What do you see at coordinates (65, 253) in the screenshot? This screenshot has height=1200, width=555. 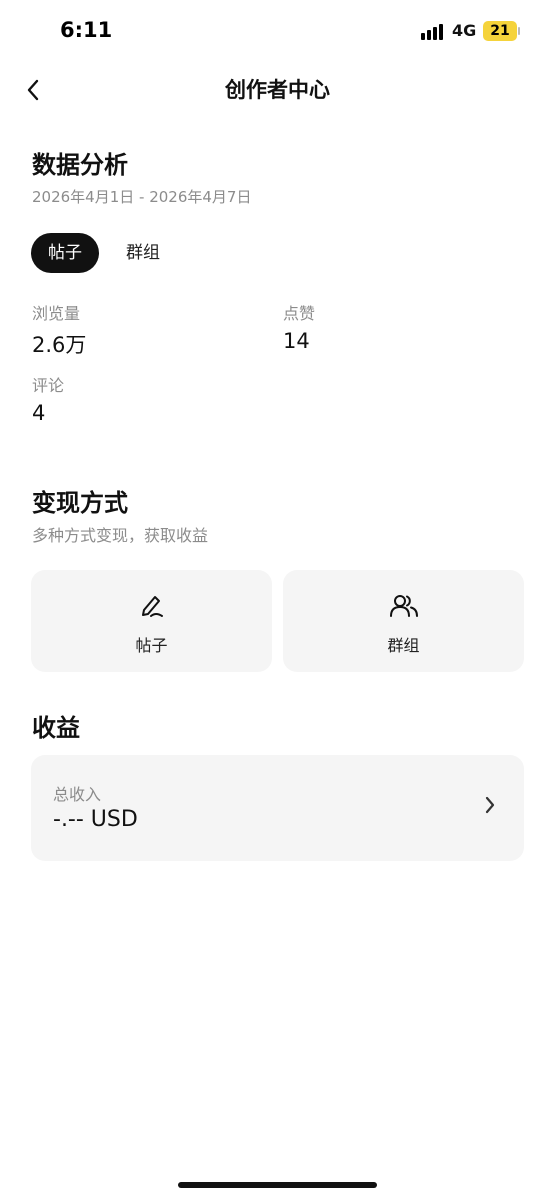 I see `tab-posts: 帖子` at bounding box center [65, 253].